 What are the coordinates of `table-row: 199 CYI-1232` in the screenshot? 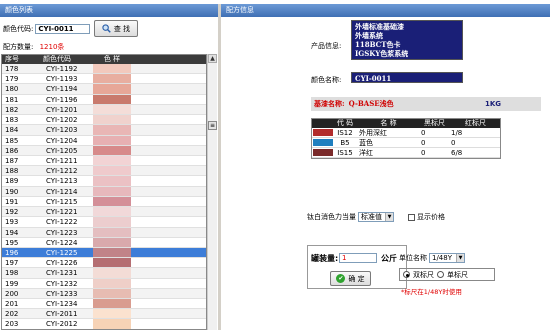 It's located at (104, 283).